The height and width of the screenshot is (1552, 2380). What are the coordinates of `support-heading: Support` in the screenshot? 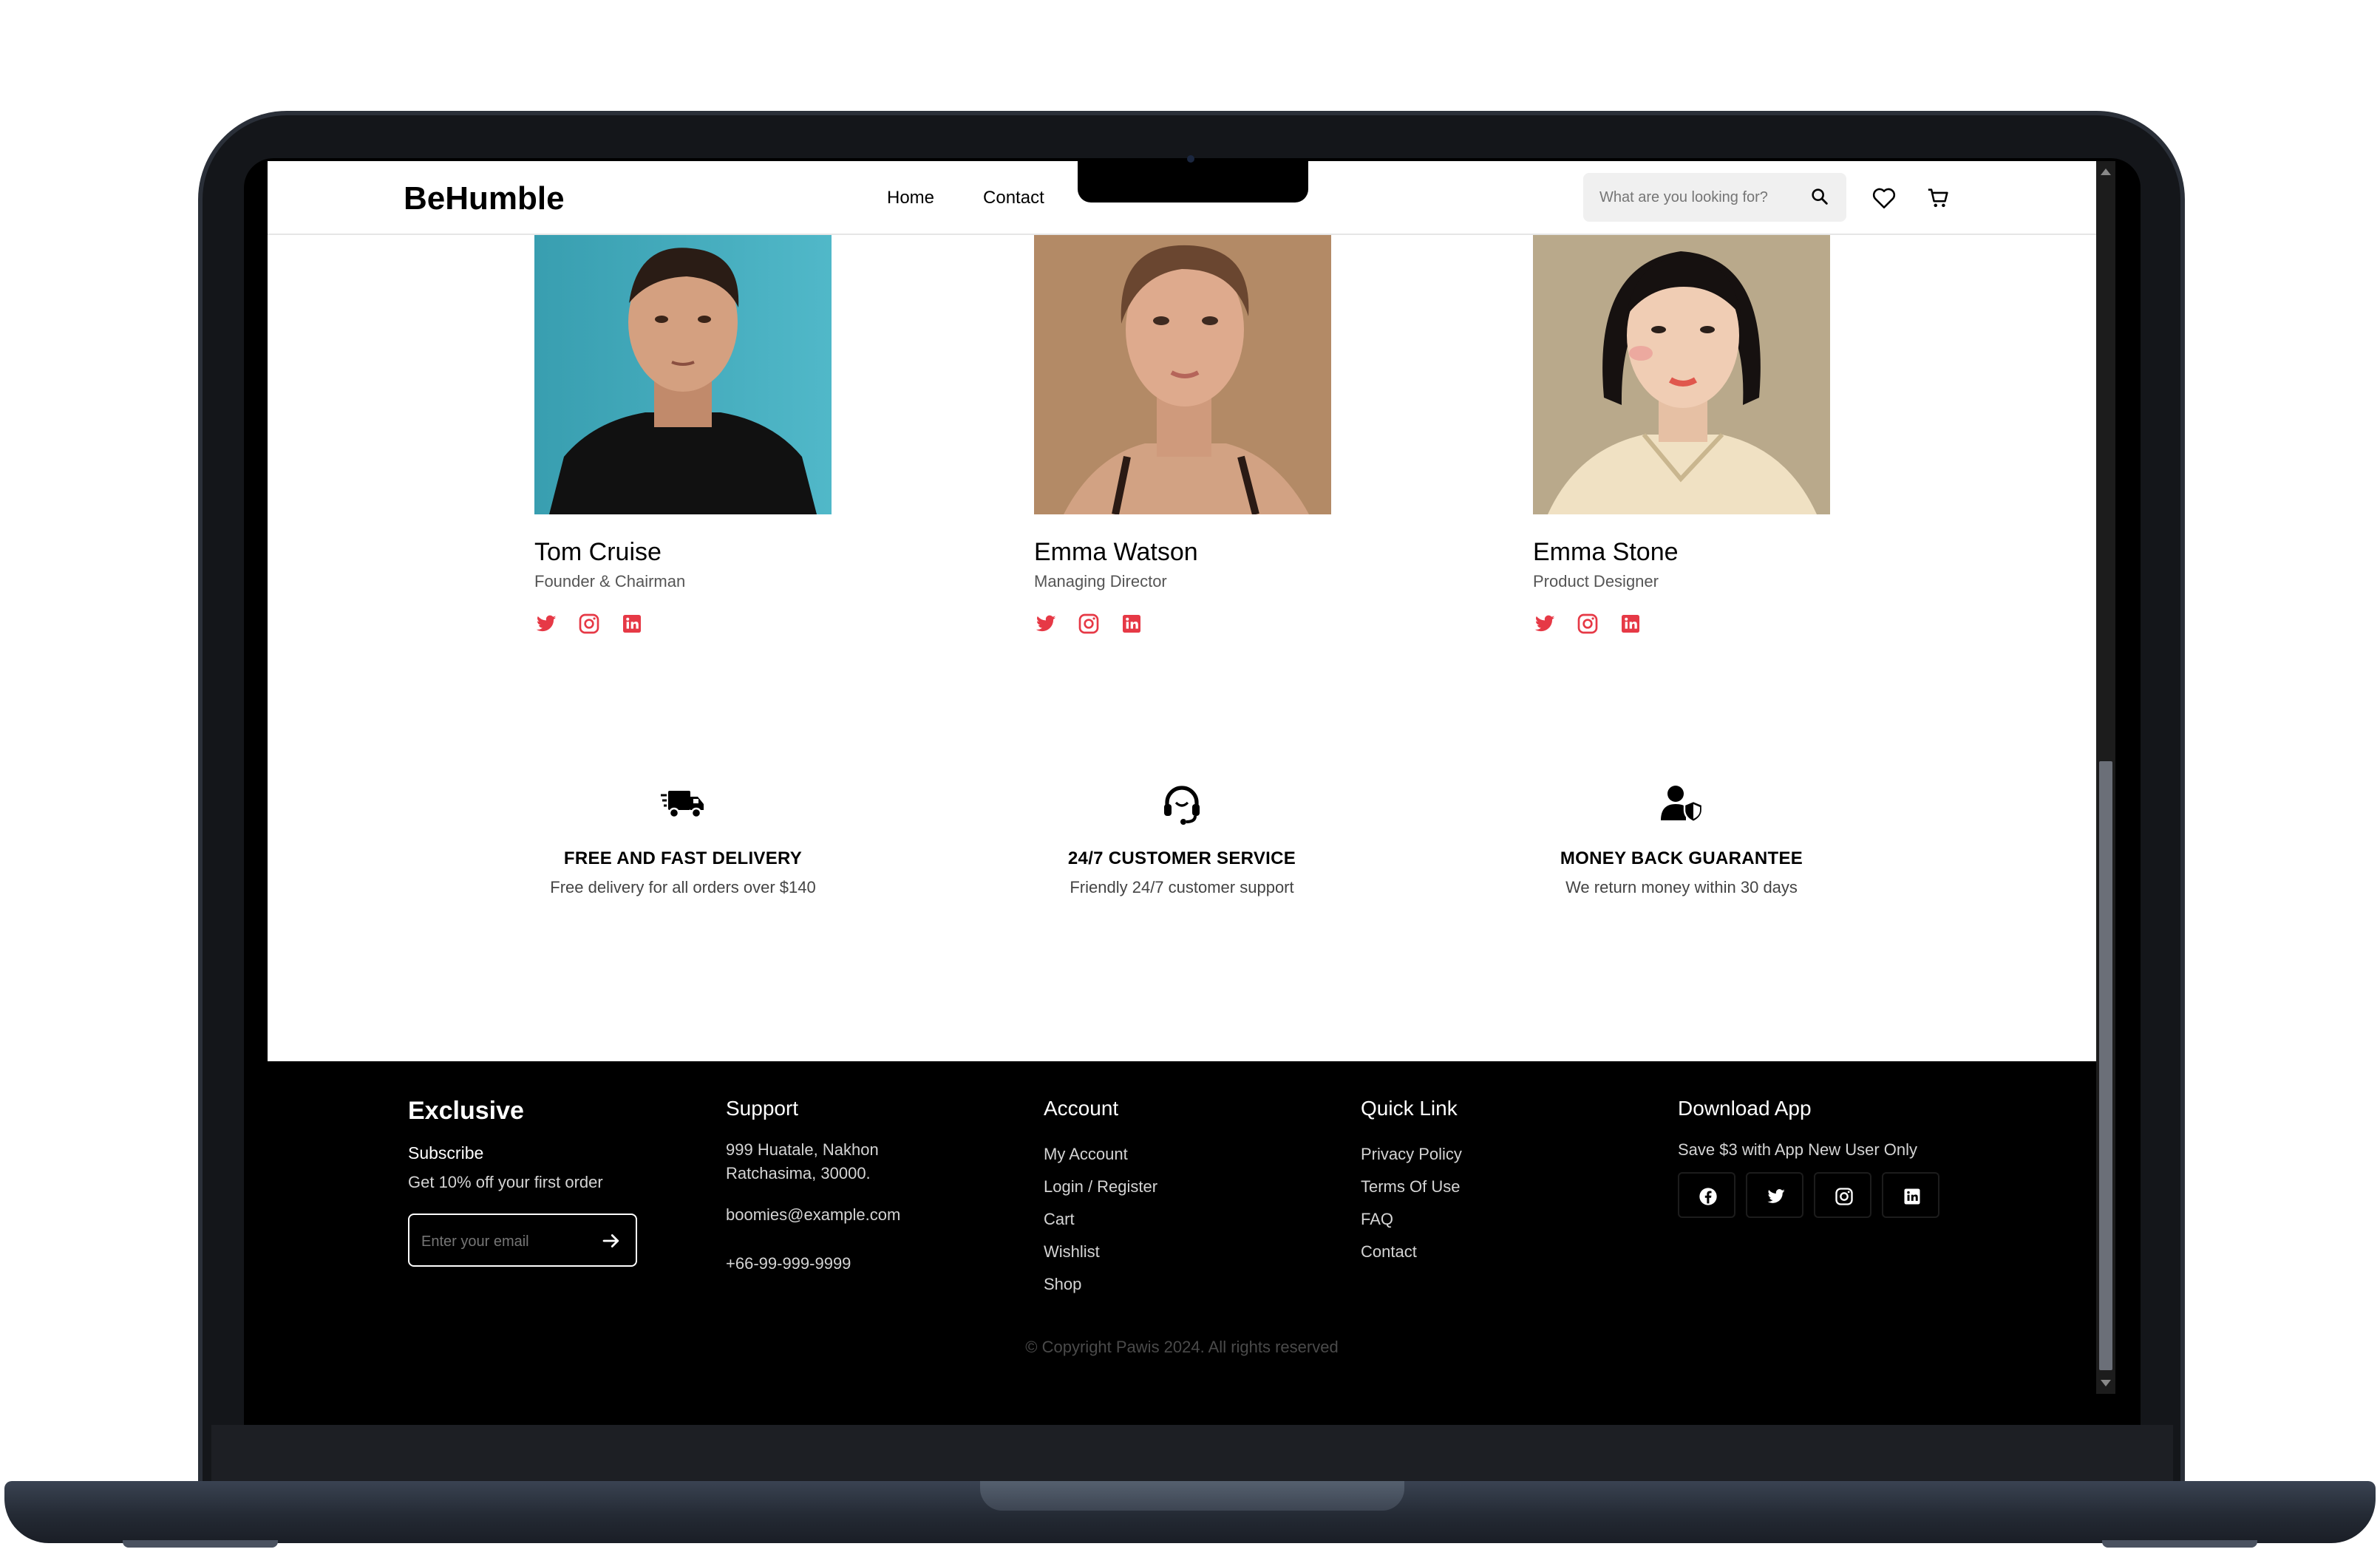 It's located at (762, 1108).